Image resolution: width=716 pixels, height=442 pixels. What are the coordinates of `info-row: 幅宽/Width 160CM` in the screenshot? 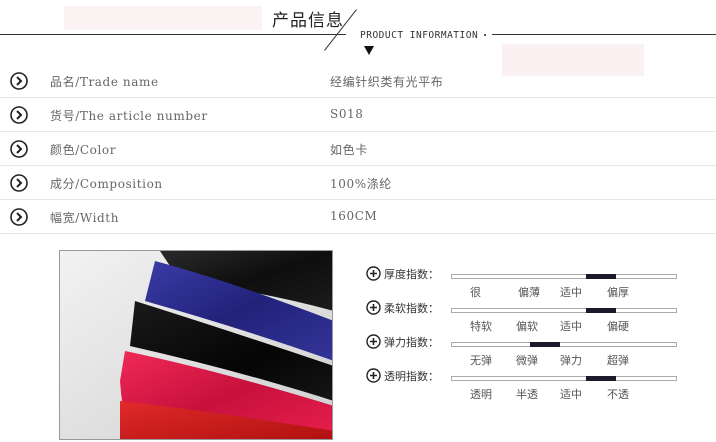 It's located at (358, 217).